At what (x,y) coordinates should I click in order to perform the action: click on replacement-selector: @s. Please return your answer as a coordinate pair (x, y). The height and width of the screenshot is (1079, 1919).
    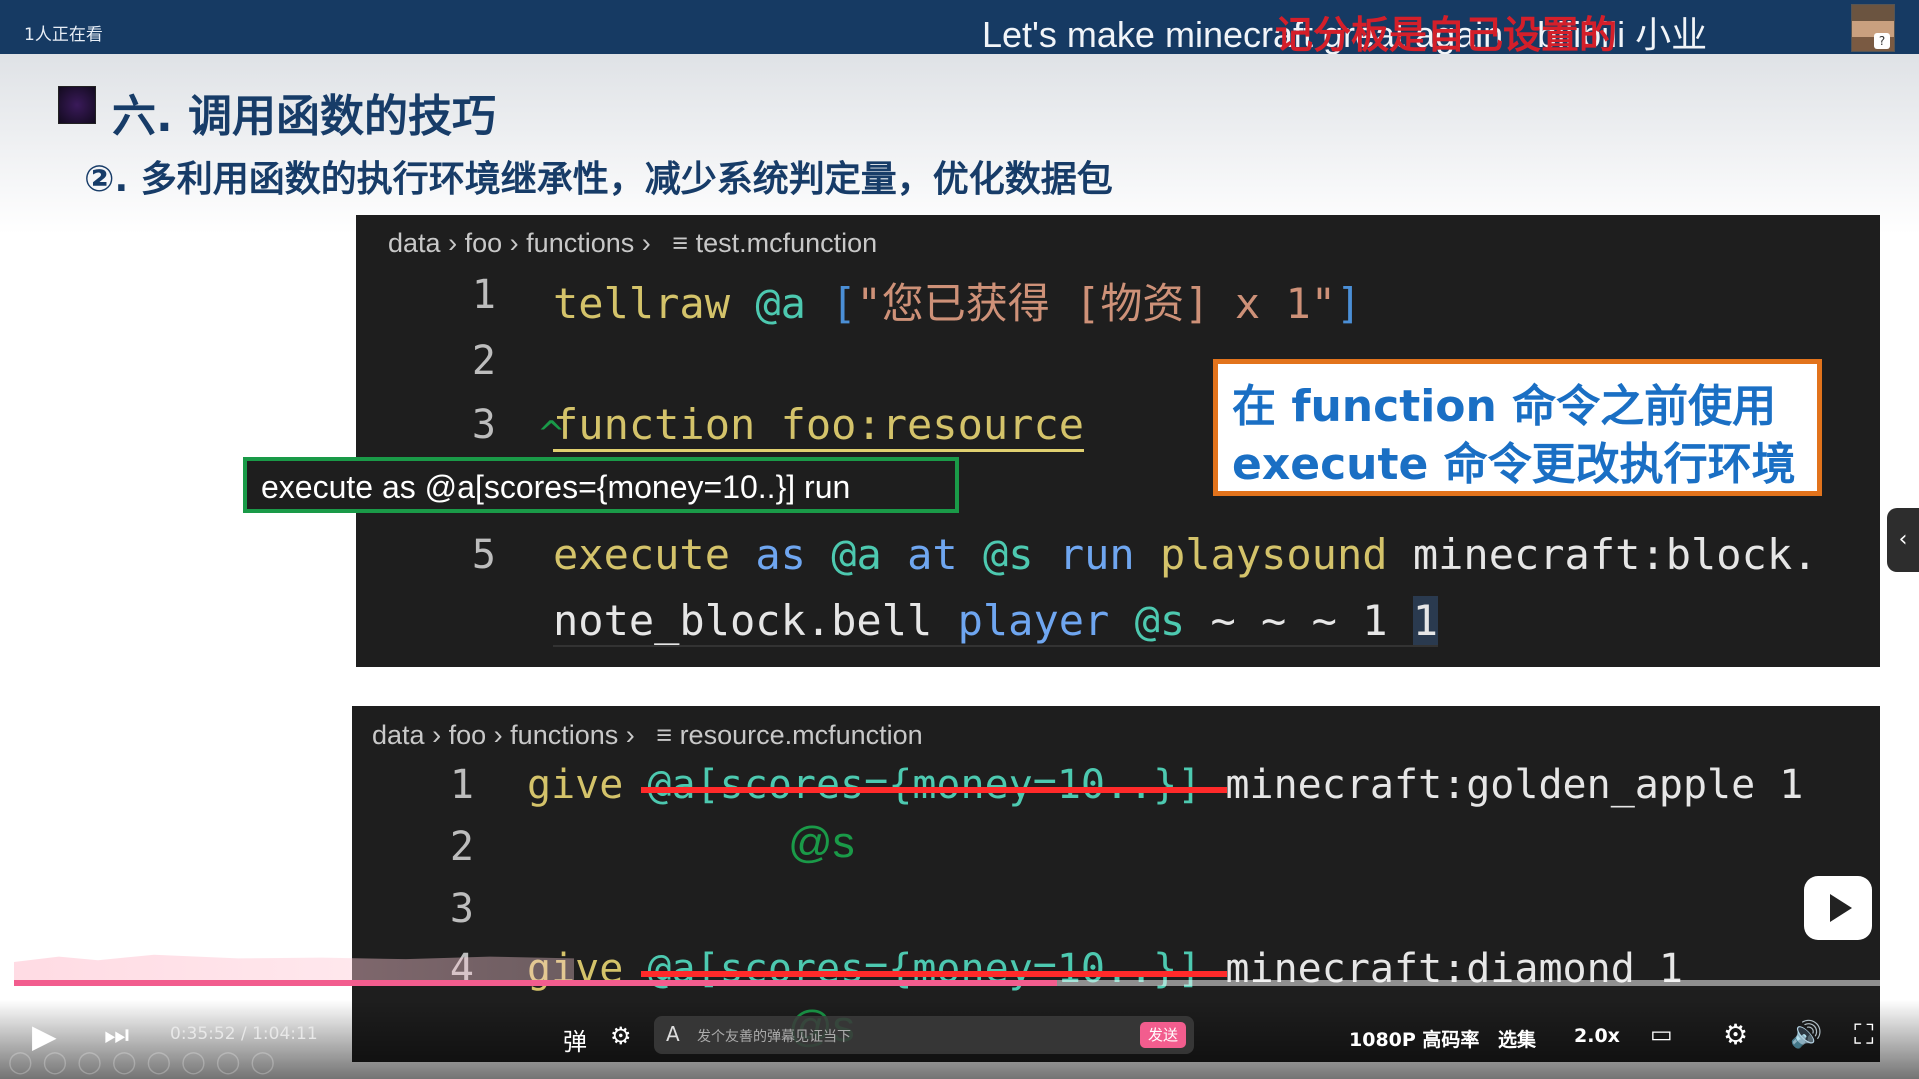
    Looking at the image, I should click on (821, 842).